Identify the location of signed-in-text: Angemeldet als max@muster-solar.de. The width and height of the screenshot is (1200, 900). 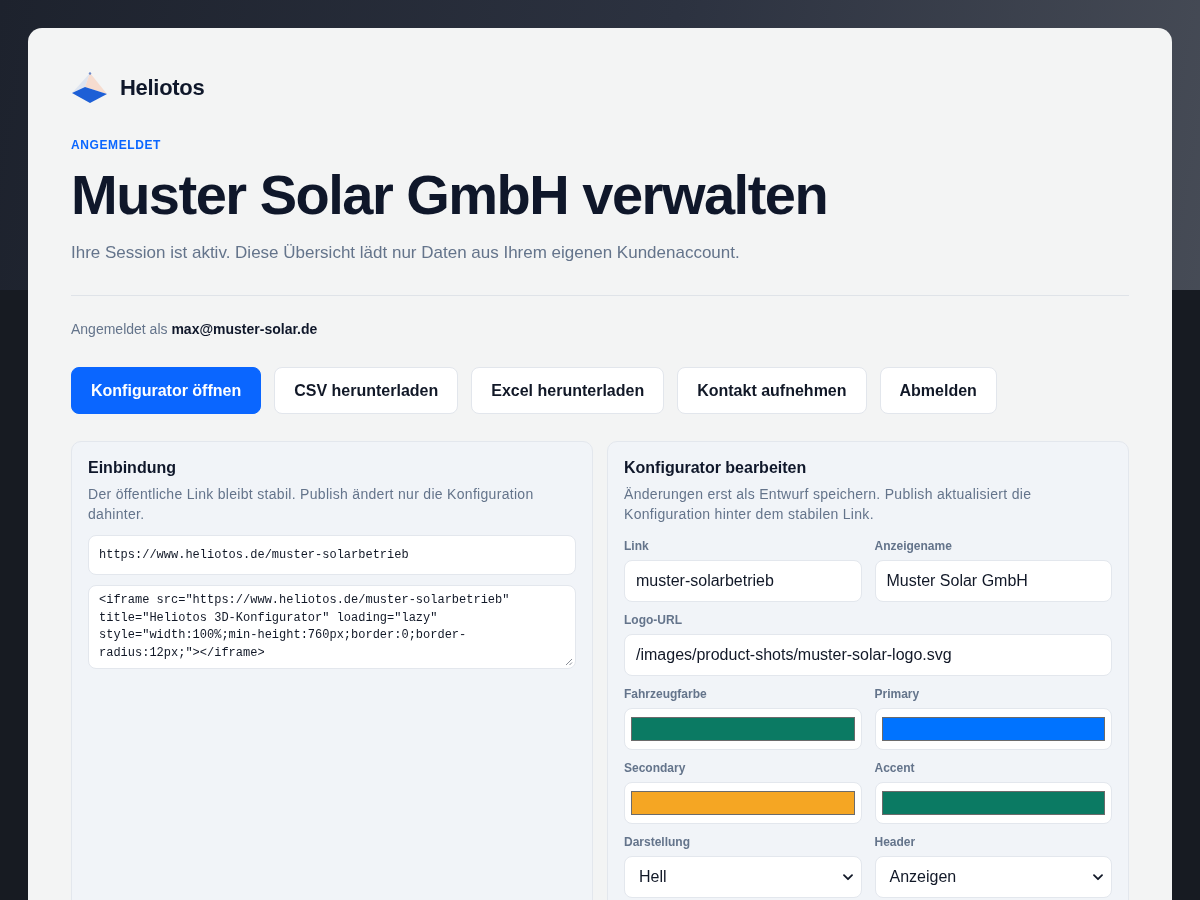
(195, 329).